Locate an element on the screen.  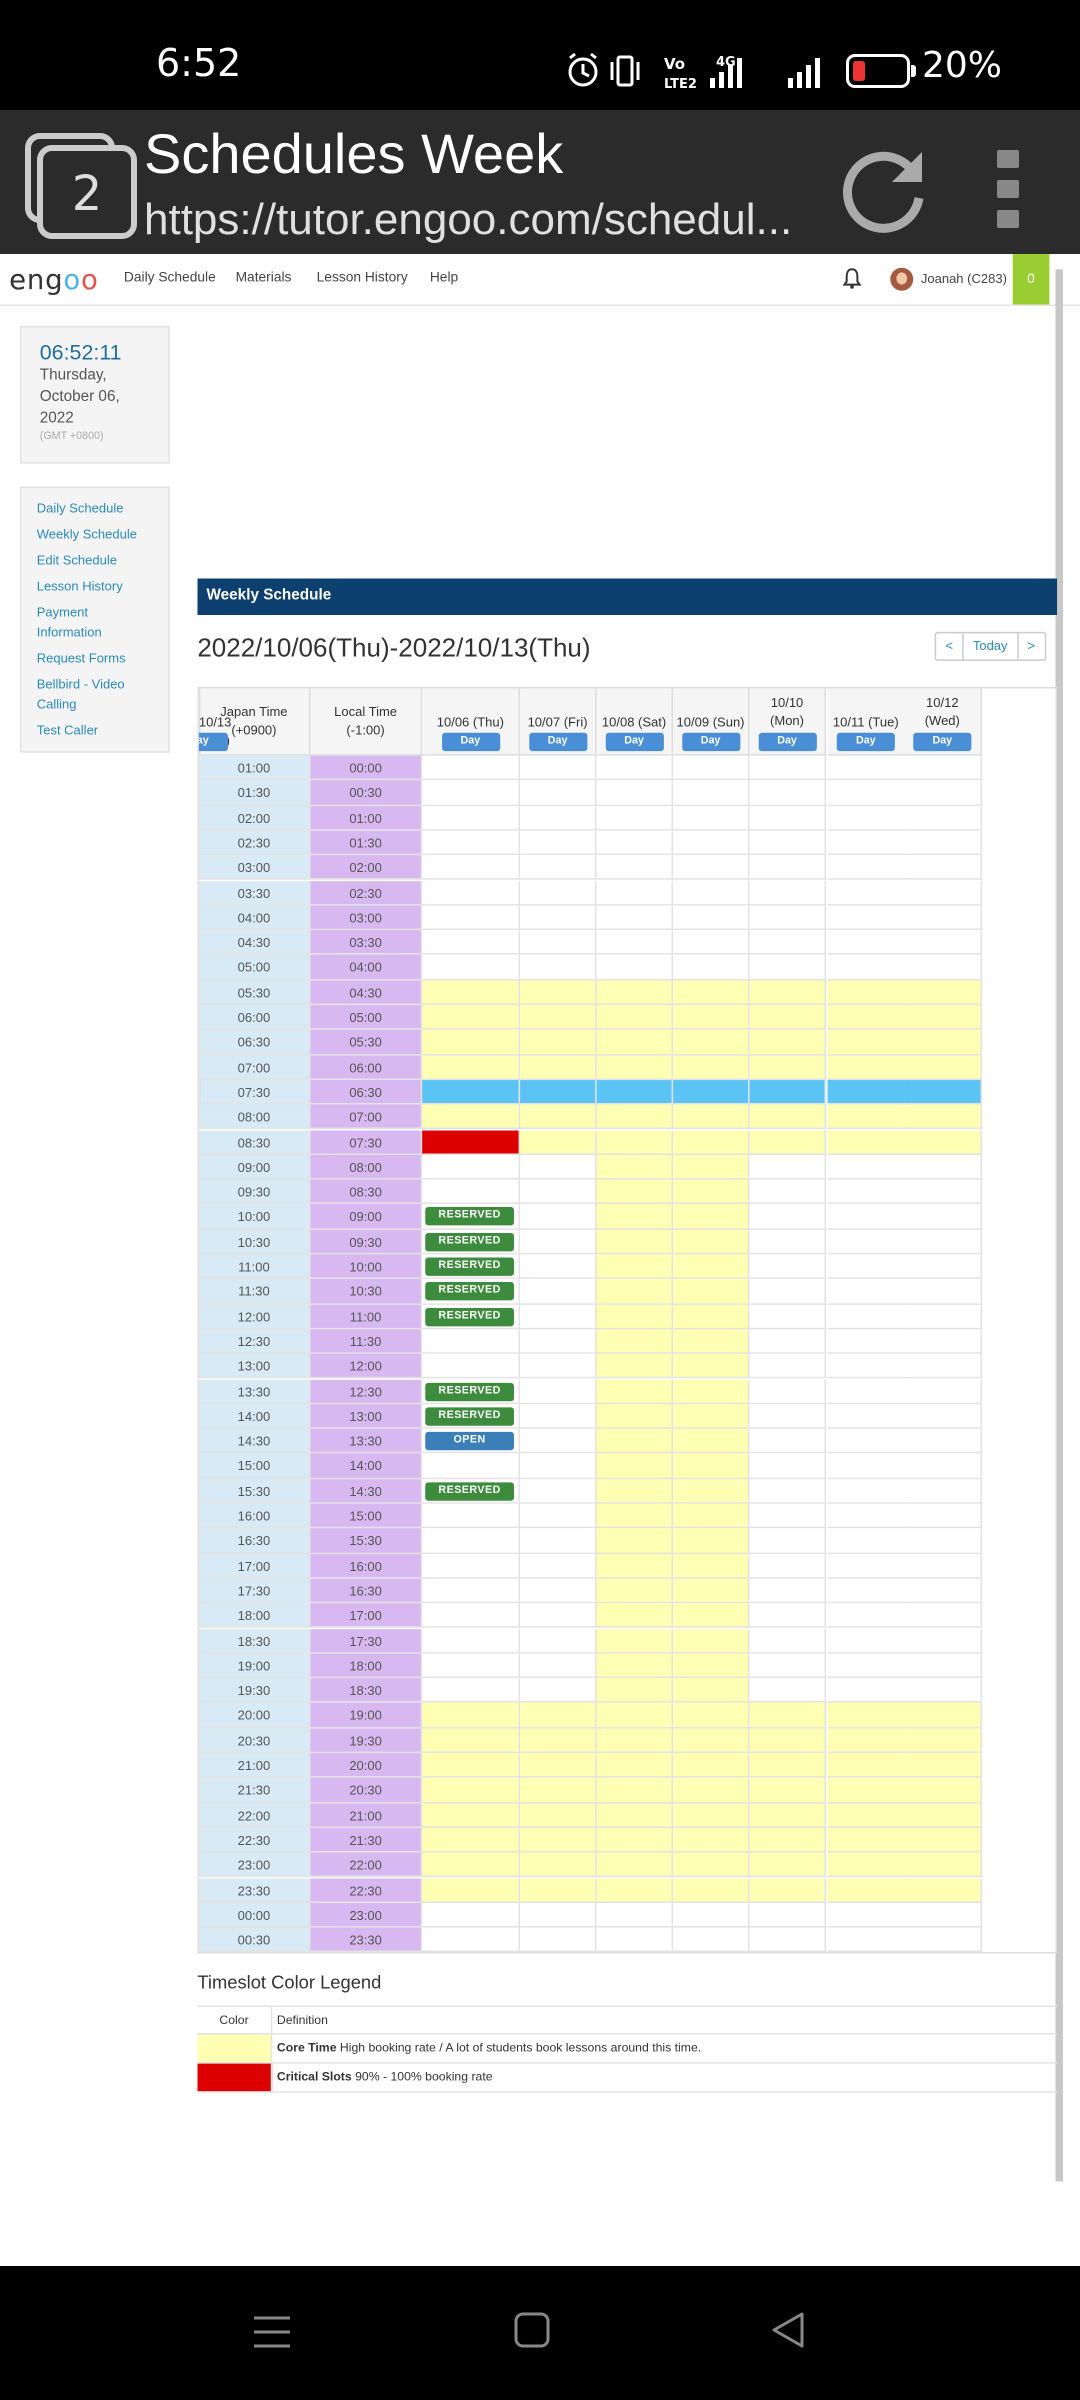
time-slot: RESERVED is located at coordinates (471, 1317).